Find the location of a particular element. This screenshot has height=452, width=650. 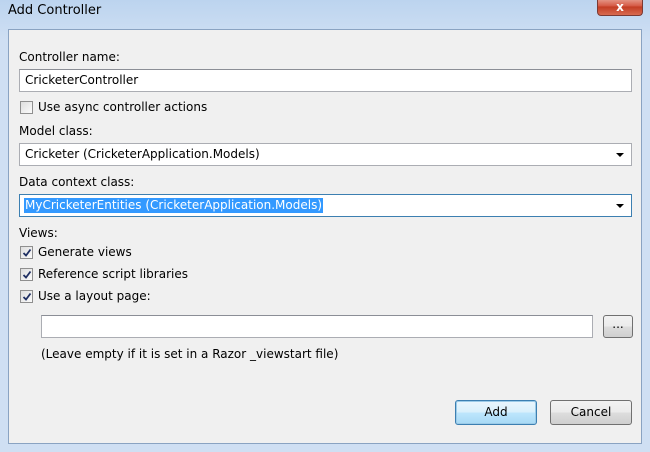

dialog-title: Add Controller is located at coordinates (55, 10).